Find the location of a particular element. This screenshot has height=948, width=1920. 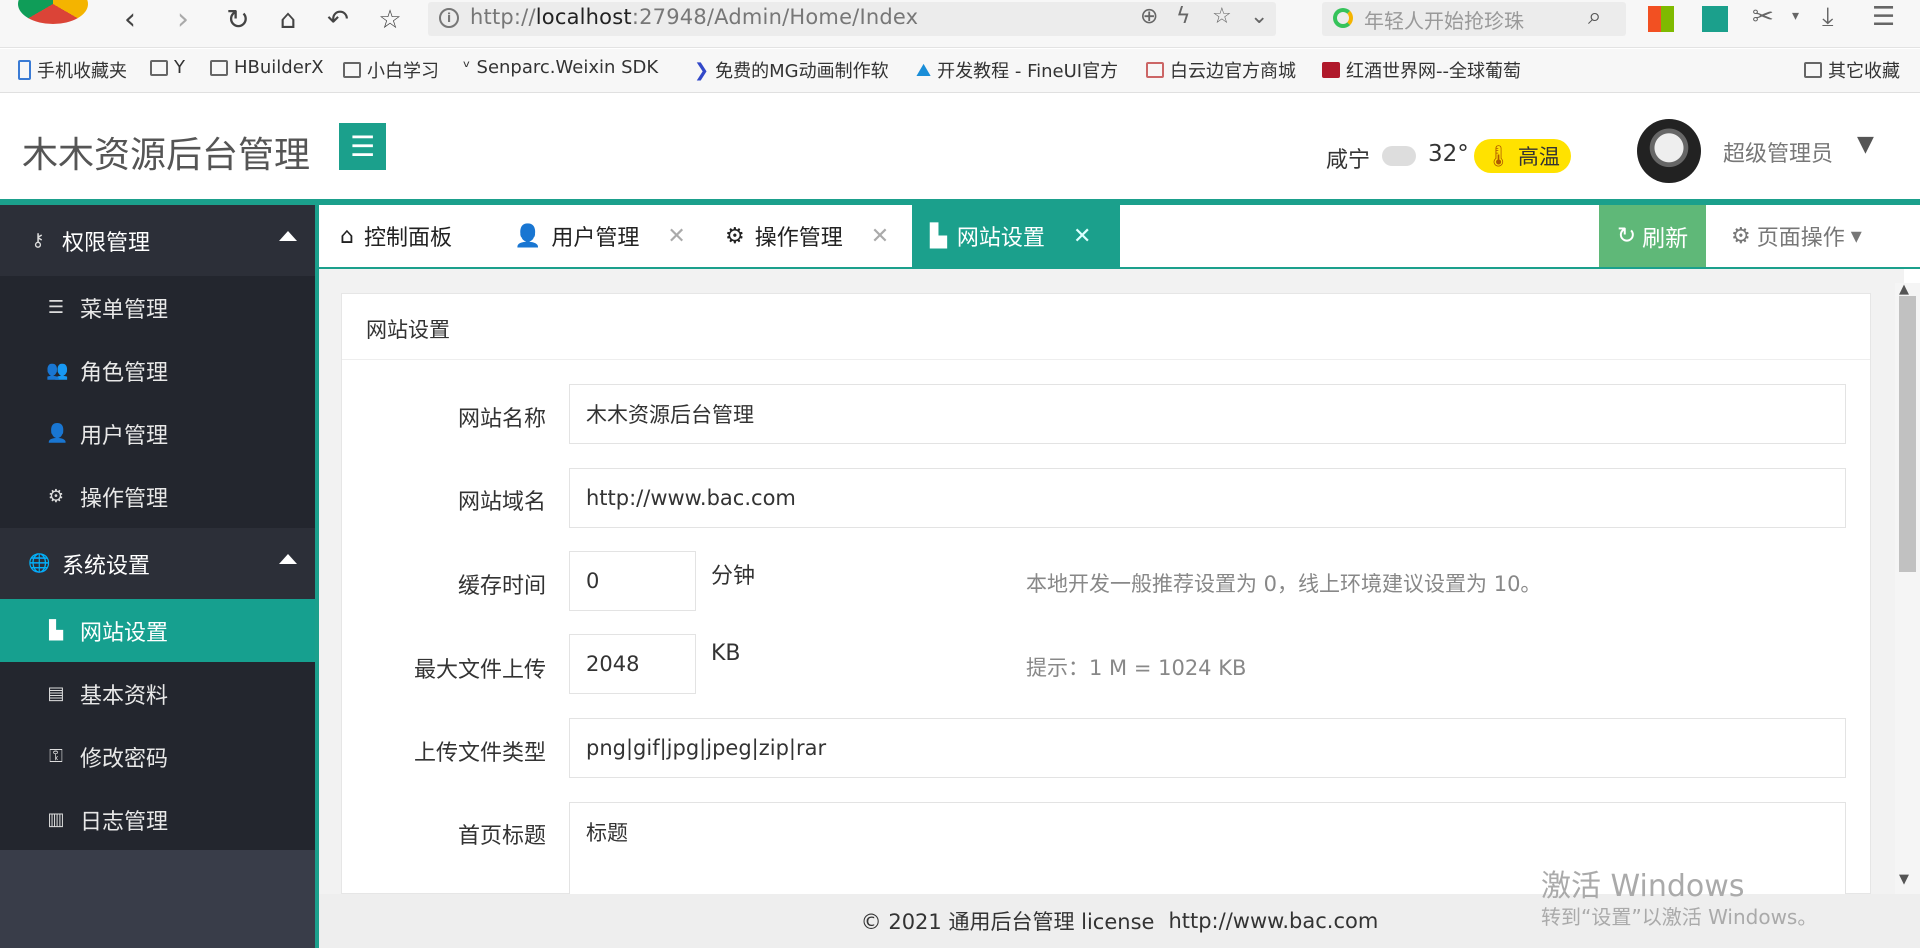

cache-time-unit: 分钟 is located at coordinates (733, 576).